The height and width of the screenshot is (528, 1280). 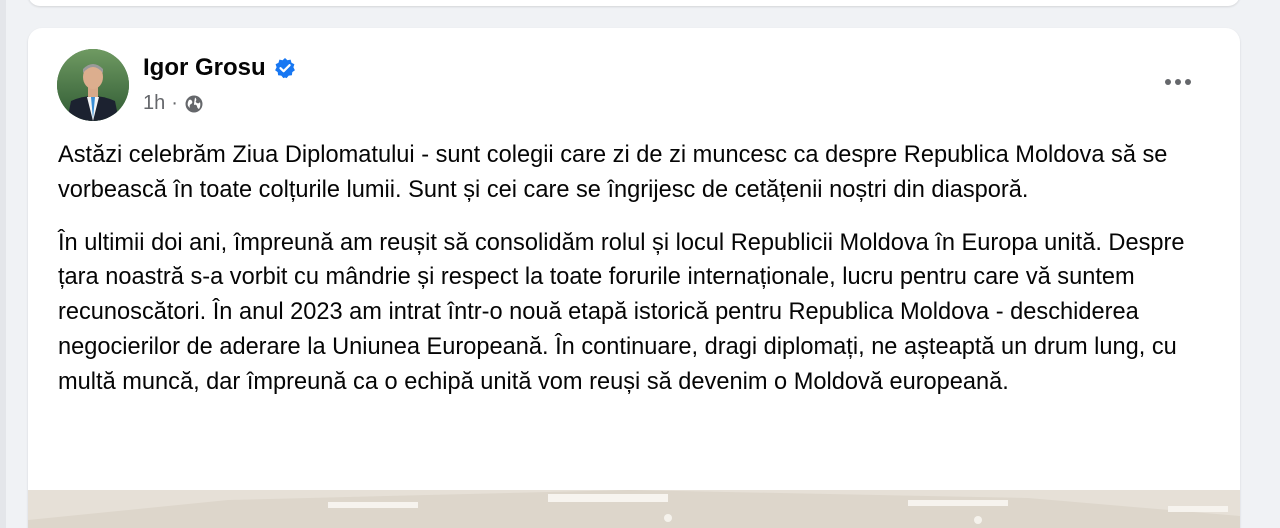 I want to click on previous-post-card, so click(x=634, y=3).